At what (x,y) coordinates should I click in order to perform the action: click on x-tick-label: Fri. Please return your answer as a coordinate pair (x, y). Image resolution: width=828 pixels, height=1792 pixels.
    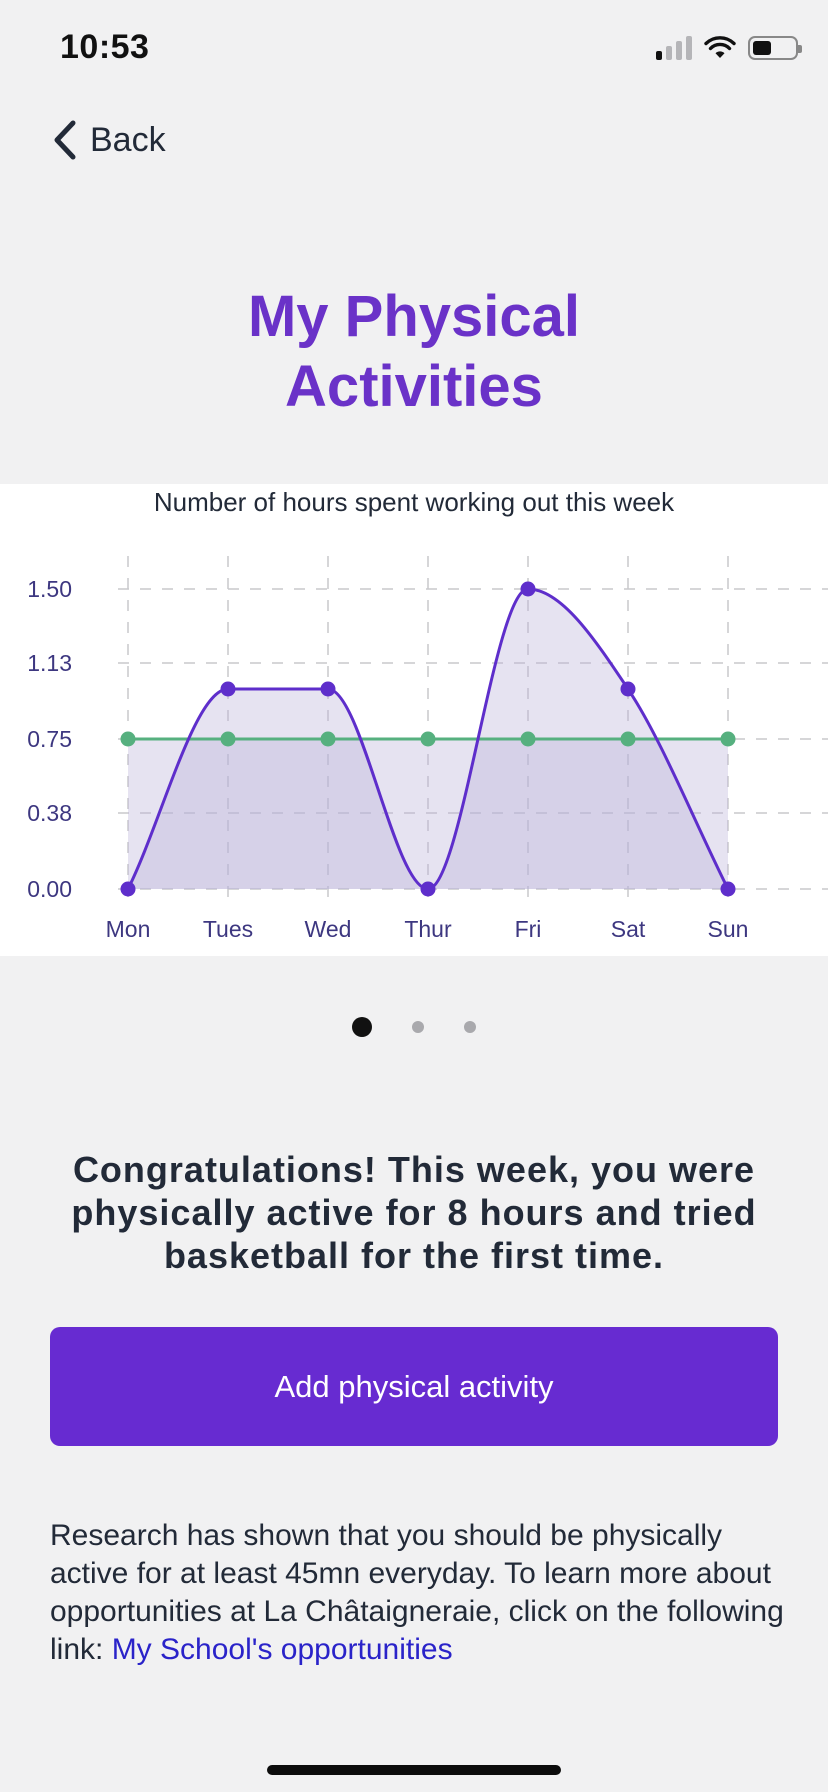
    Looking at the image, I should click on (528, 929).